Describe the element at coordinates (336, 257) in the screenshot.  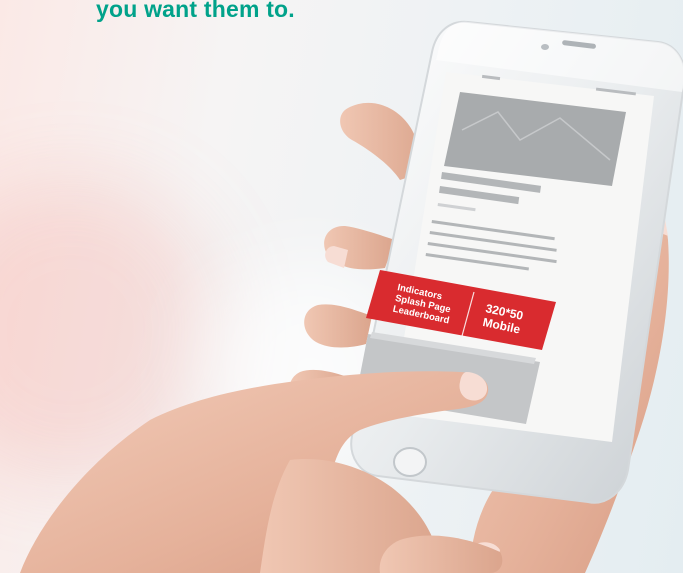
I see `finger-nail` at that location.